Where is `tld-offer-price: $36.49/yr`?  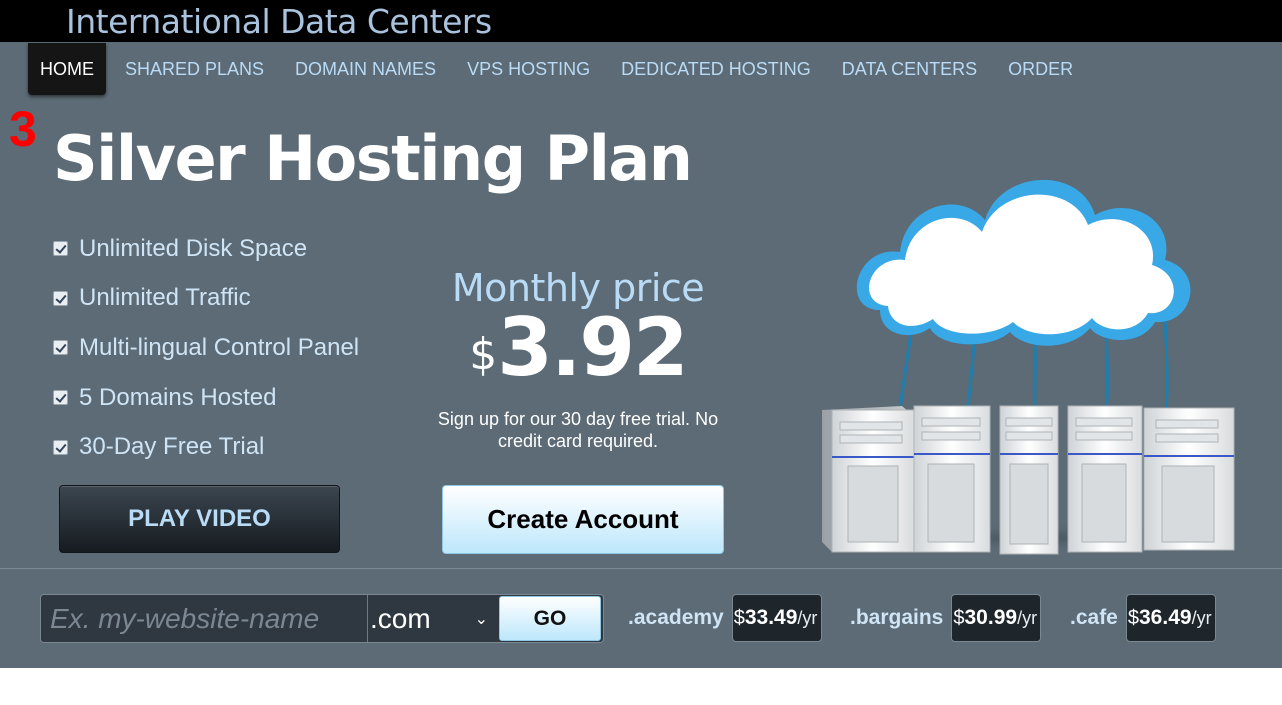 tld-offer-price: $36.49/yr is located at coordinates (1170, 618).